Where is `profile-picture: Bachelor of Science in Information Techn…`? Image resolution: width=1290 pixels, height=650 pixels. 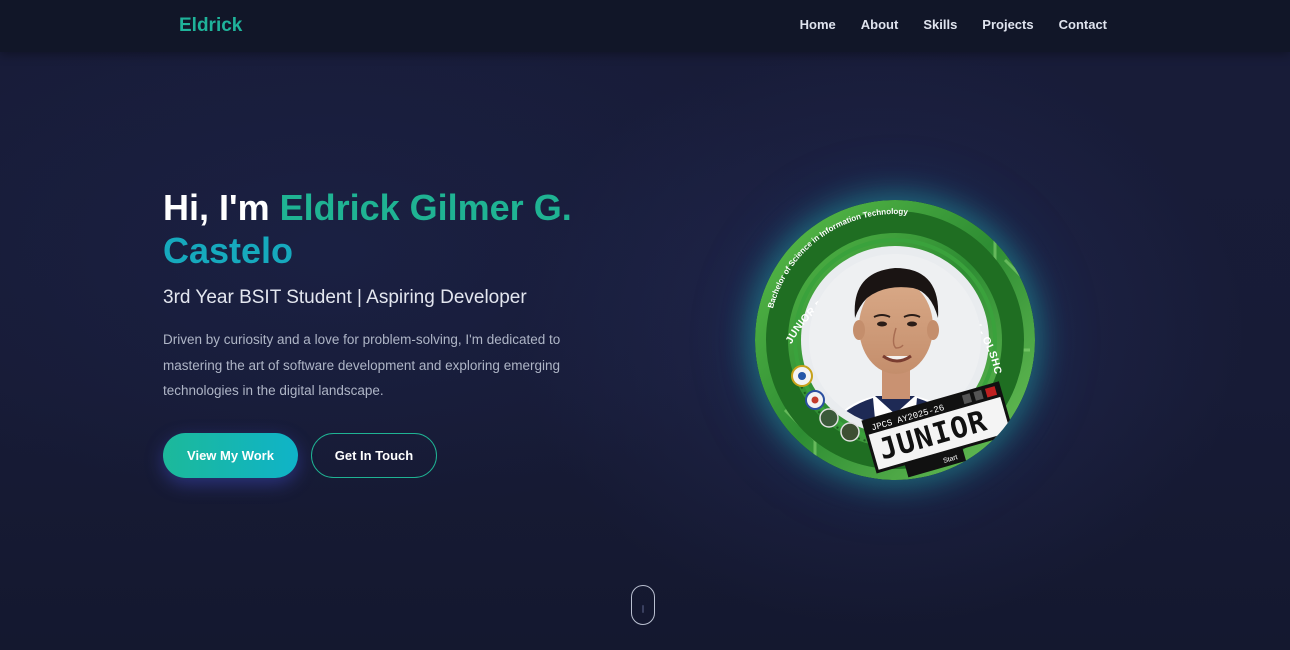
profile-picture: Bachelor of Science in Information Techn… is located at coordinates (895, 340).